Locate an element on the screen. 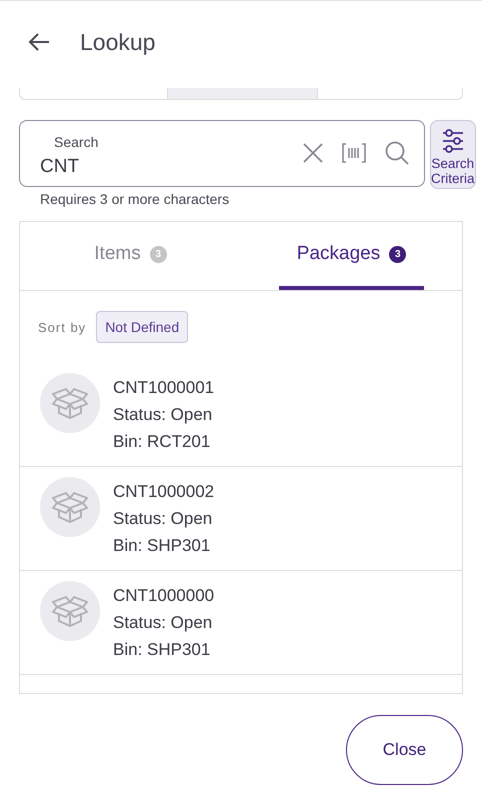 This screenshot has width=482, height=802. helper-text: Requires 3 or more characters is located at coordinates (135, 199).